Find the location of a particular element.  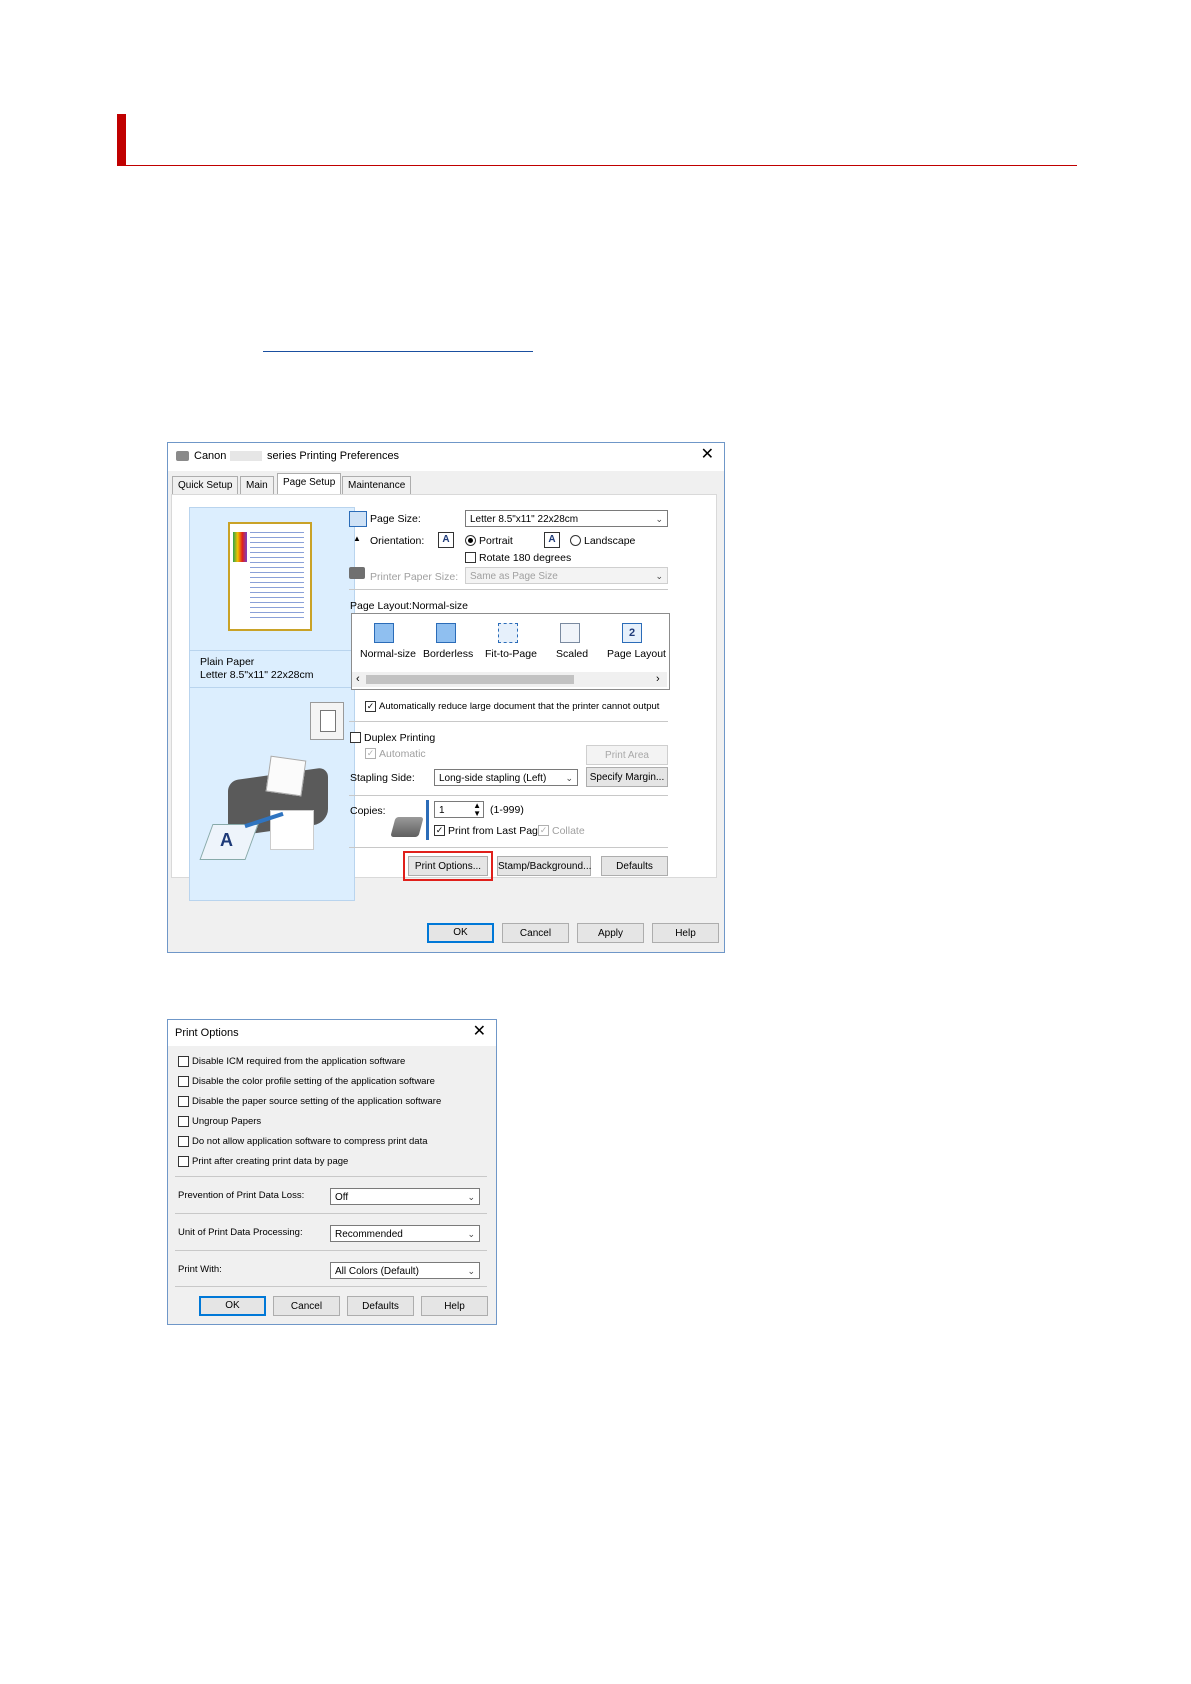

portrait-radio is located at coordinates (470, 540).